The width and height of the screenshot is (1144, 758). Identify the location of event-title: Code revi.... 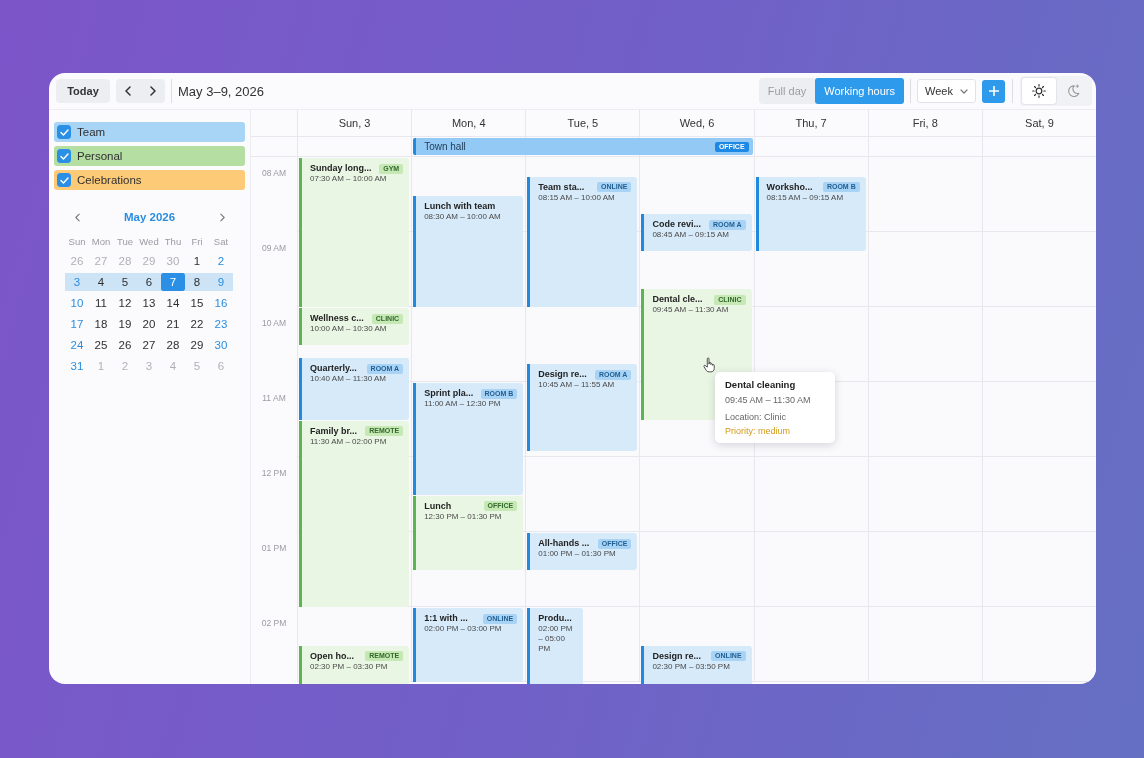
(676, 225).